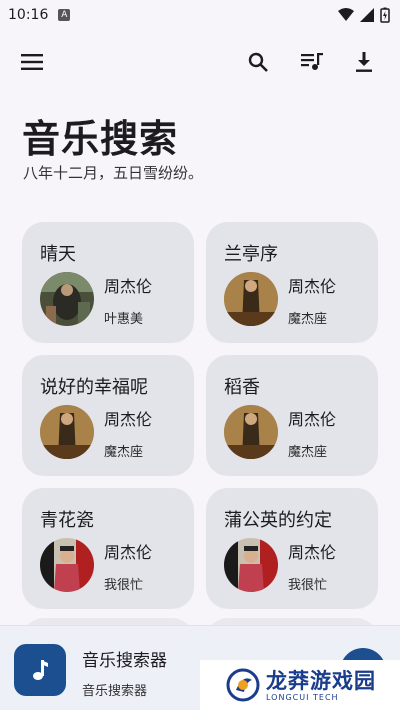  Describe the element at coordinates (200, 15) in the screenshot. I see `status-bar: 10:16 A` at that location.